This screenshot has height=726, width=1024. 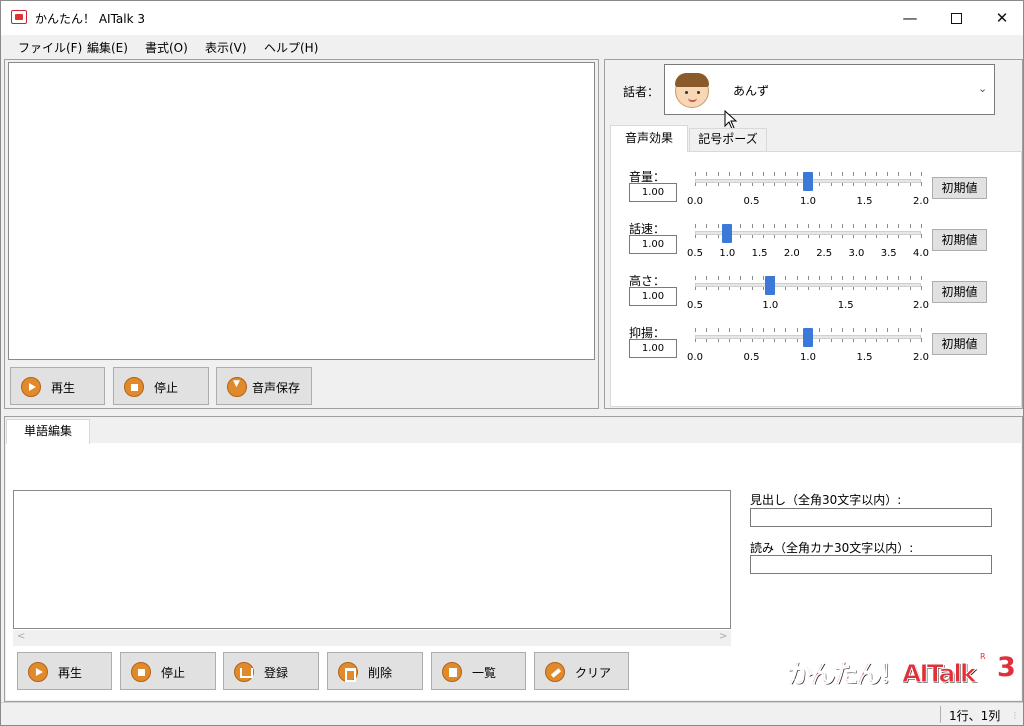 What do you see at coordinates (731, 120) in the screenshot?
I see `mouse-cursor-icon` at bounding box center [731, 120].